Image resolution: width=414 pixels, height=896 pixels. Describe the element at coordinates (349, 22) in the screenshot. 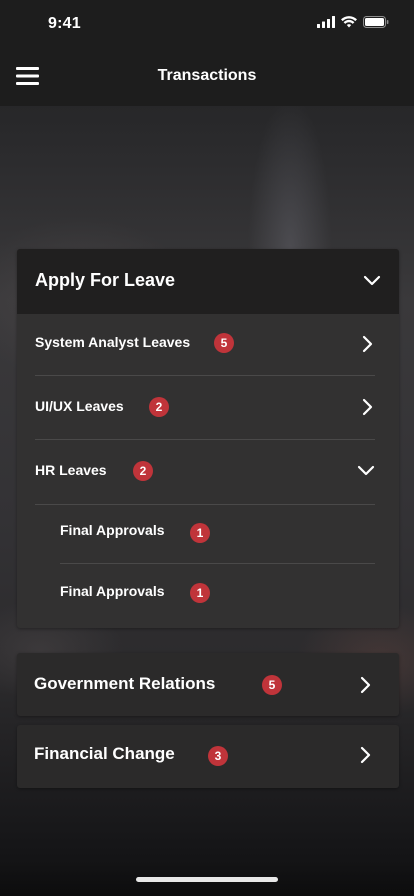

I see `wifi-icon` at that location.